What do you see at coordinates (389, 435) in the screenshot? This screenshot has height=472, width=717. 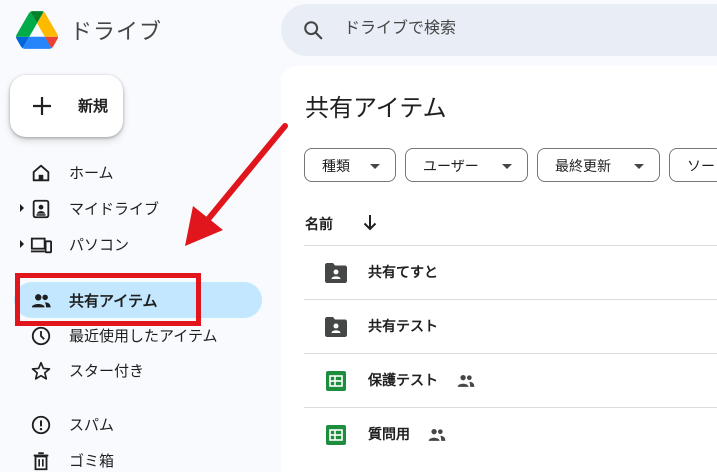 I see `file-name: 質問用` at bounding box center [389, 435].